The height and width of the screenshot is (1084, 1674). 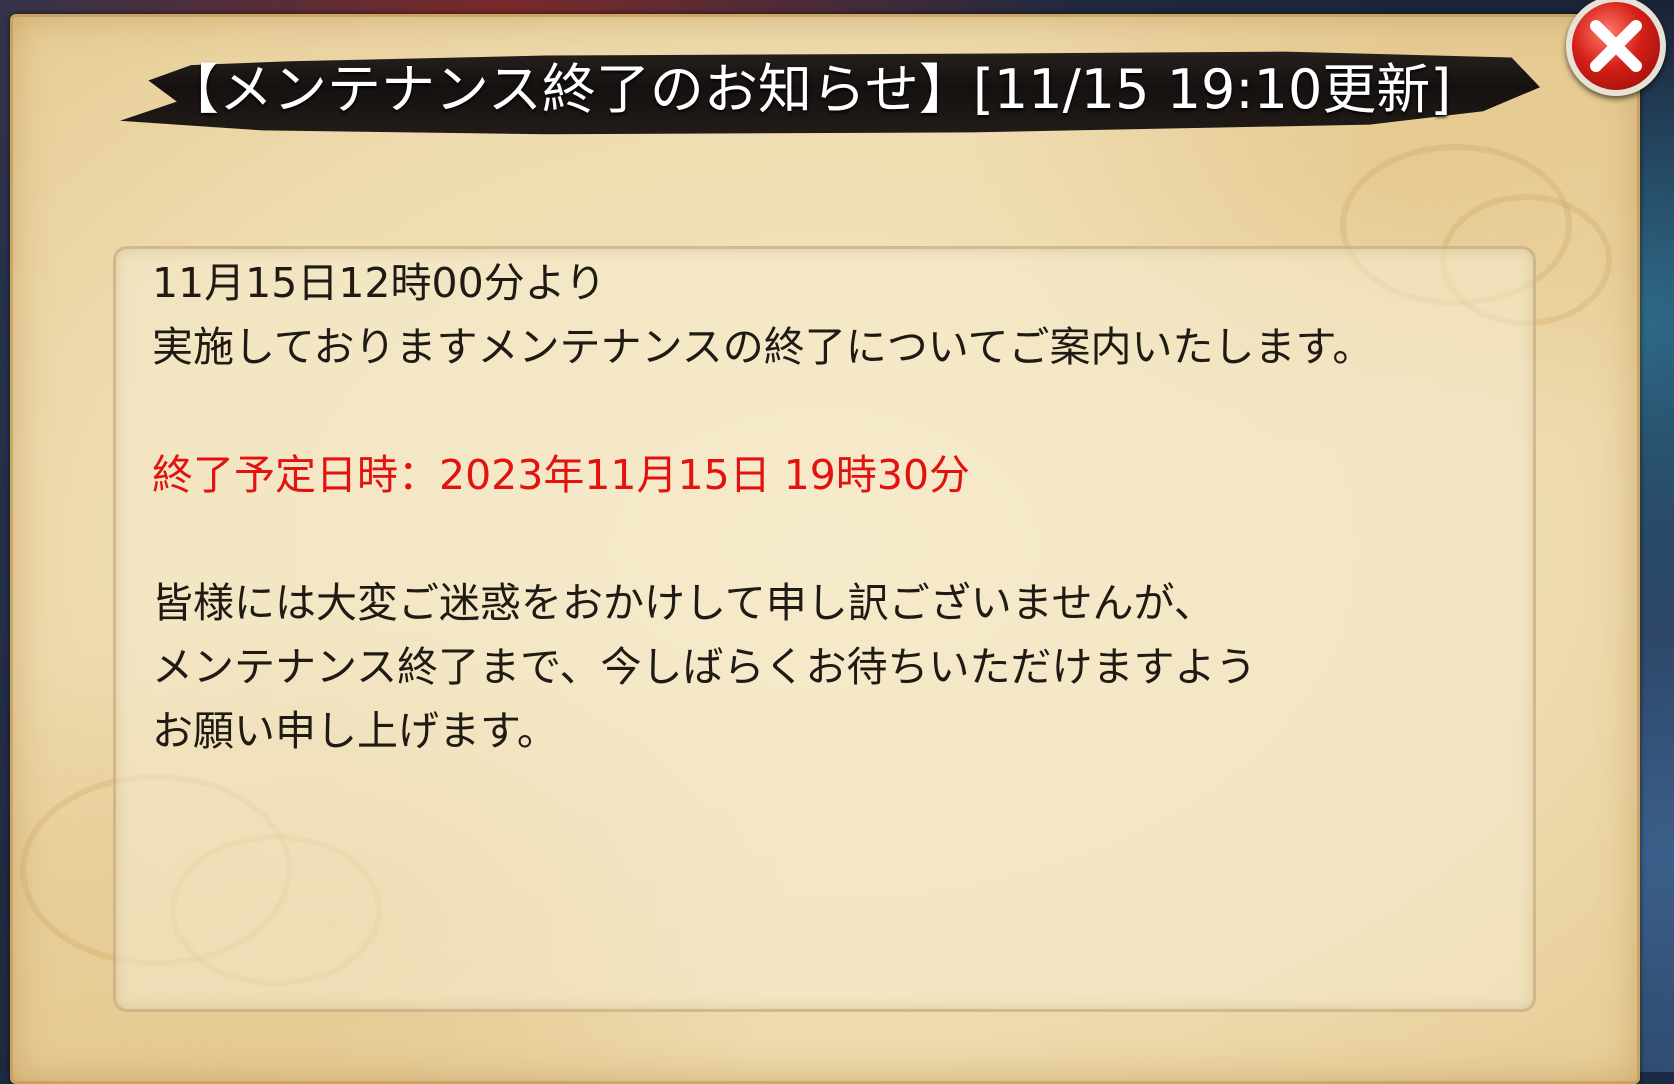 What do you see at coordinates (683, 603) in the screenshot?
I see `notice-line-apology: 皆様には大変ご迷惑をおかけして申し訳ございませんが、` at bounding box center [683, 603].